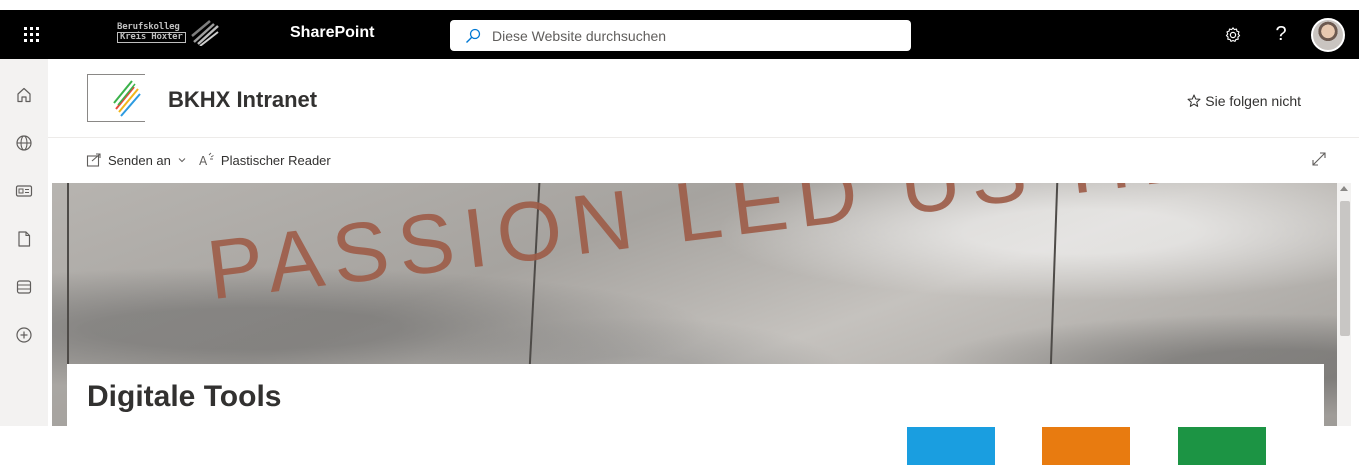 Image resolution: width=1359 pixels, height=465 pixels. I want to click on site-title: BKHX Intranet, so click(242, 100).